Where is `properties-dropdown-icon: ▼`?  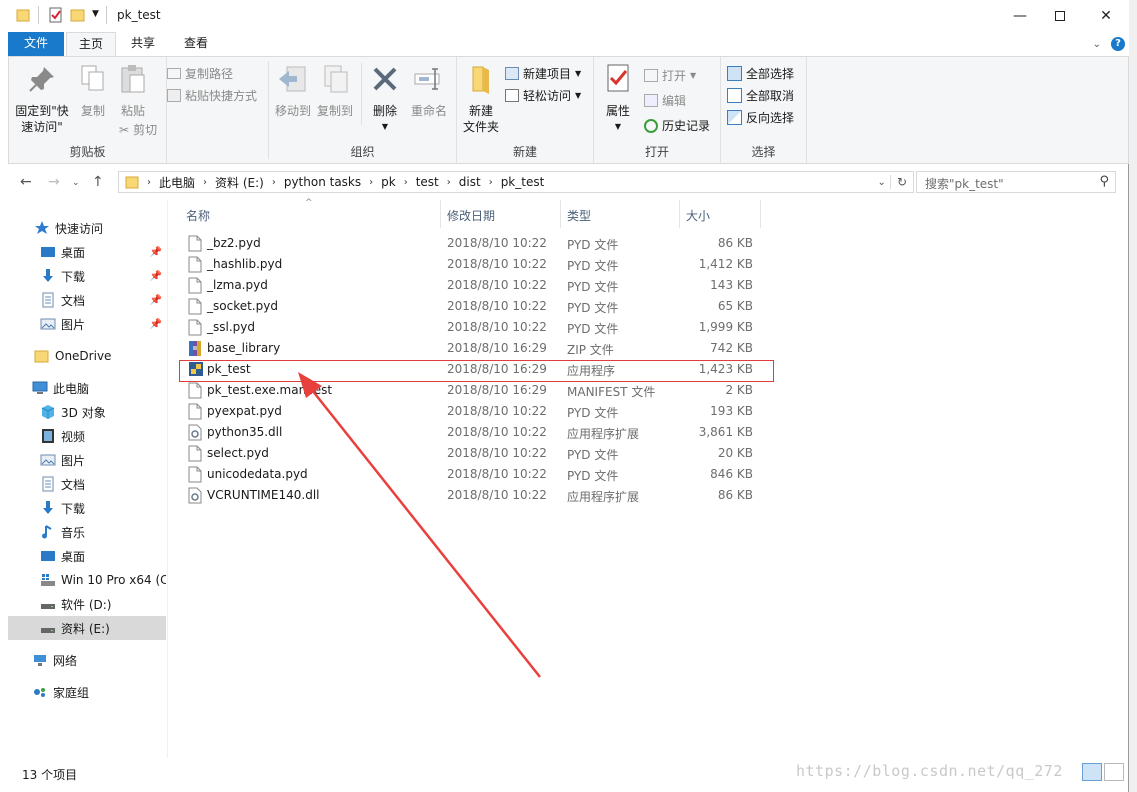 properties-dropdown-icon: ▼ is located at coordinates (618, 127).